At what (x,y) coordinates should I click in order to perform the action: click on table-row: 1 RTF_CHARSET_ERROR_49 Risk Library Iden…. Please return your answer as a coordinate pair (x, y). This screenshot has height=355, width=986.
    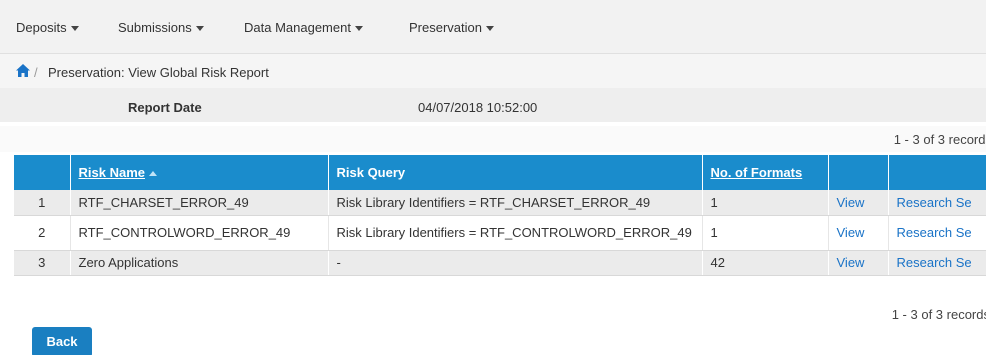
    Looking at the image, I should click on (500, 203).